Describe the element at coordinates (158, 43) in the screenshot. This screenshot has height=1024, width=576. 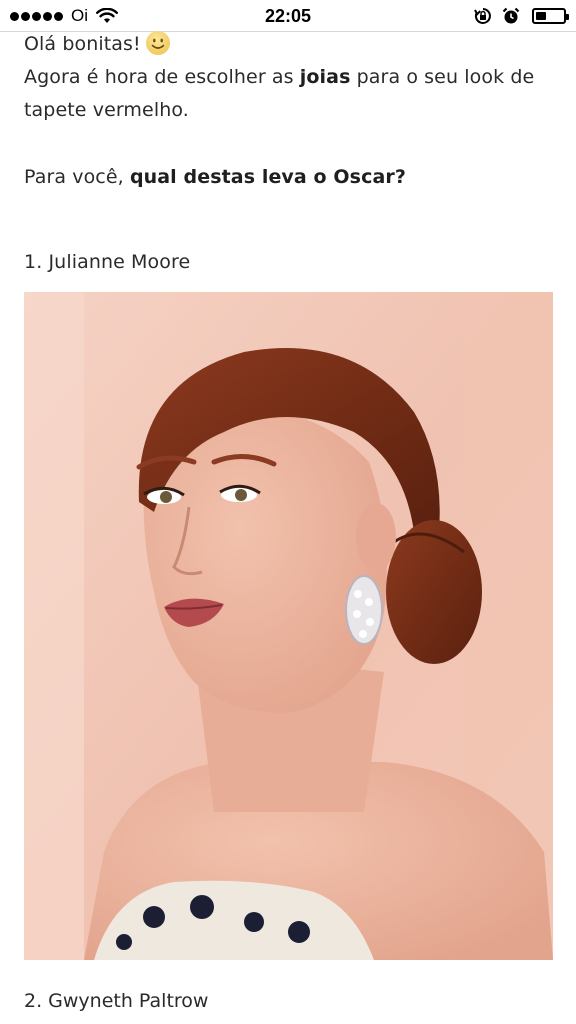
I see `smiley-emoji-icon` at that location.